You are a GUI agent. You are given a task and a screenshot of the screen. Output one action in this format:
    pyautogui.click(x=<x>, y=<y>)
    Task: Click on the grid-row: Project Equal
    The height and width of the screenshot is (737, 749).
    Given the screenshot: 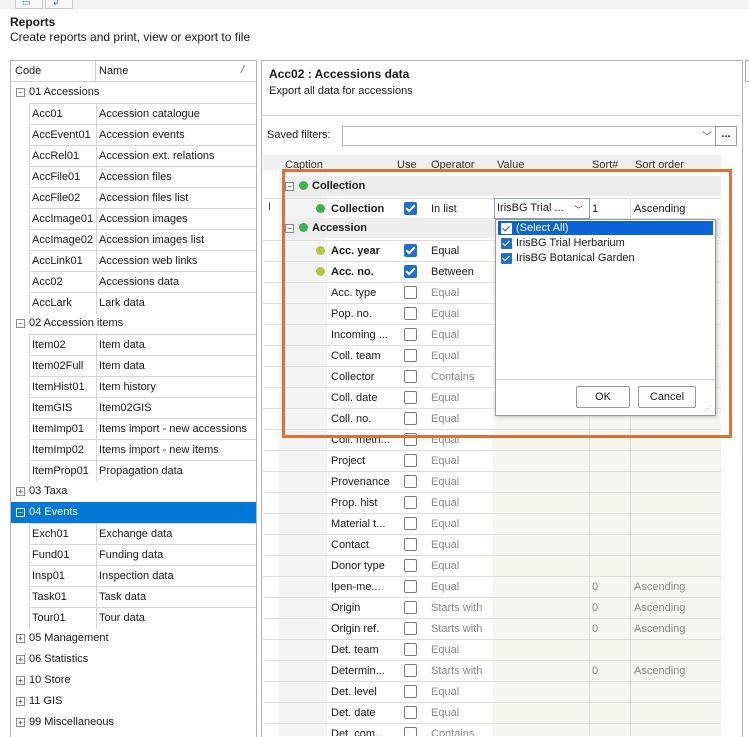 What is the action you would take?
    pyautogui.click(x=492, y=460)
    